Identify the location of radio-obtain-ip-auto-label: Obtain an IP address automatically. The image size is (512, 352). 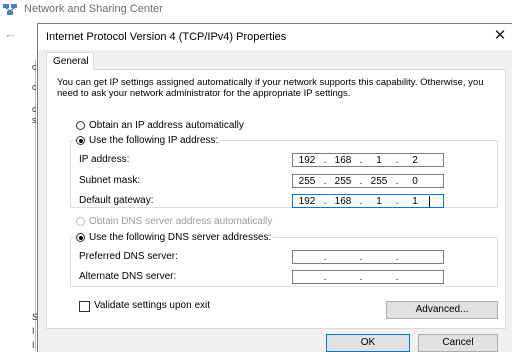
(166, 125).